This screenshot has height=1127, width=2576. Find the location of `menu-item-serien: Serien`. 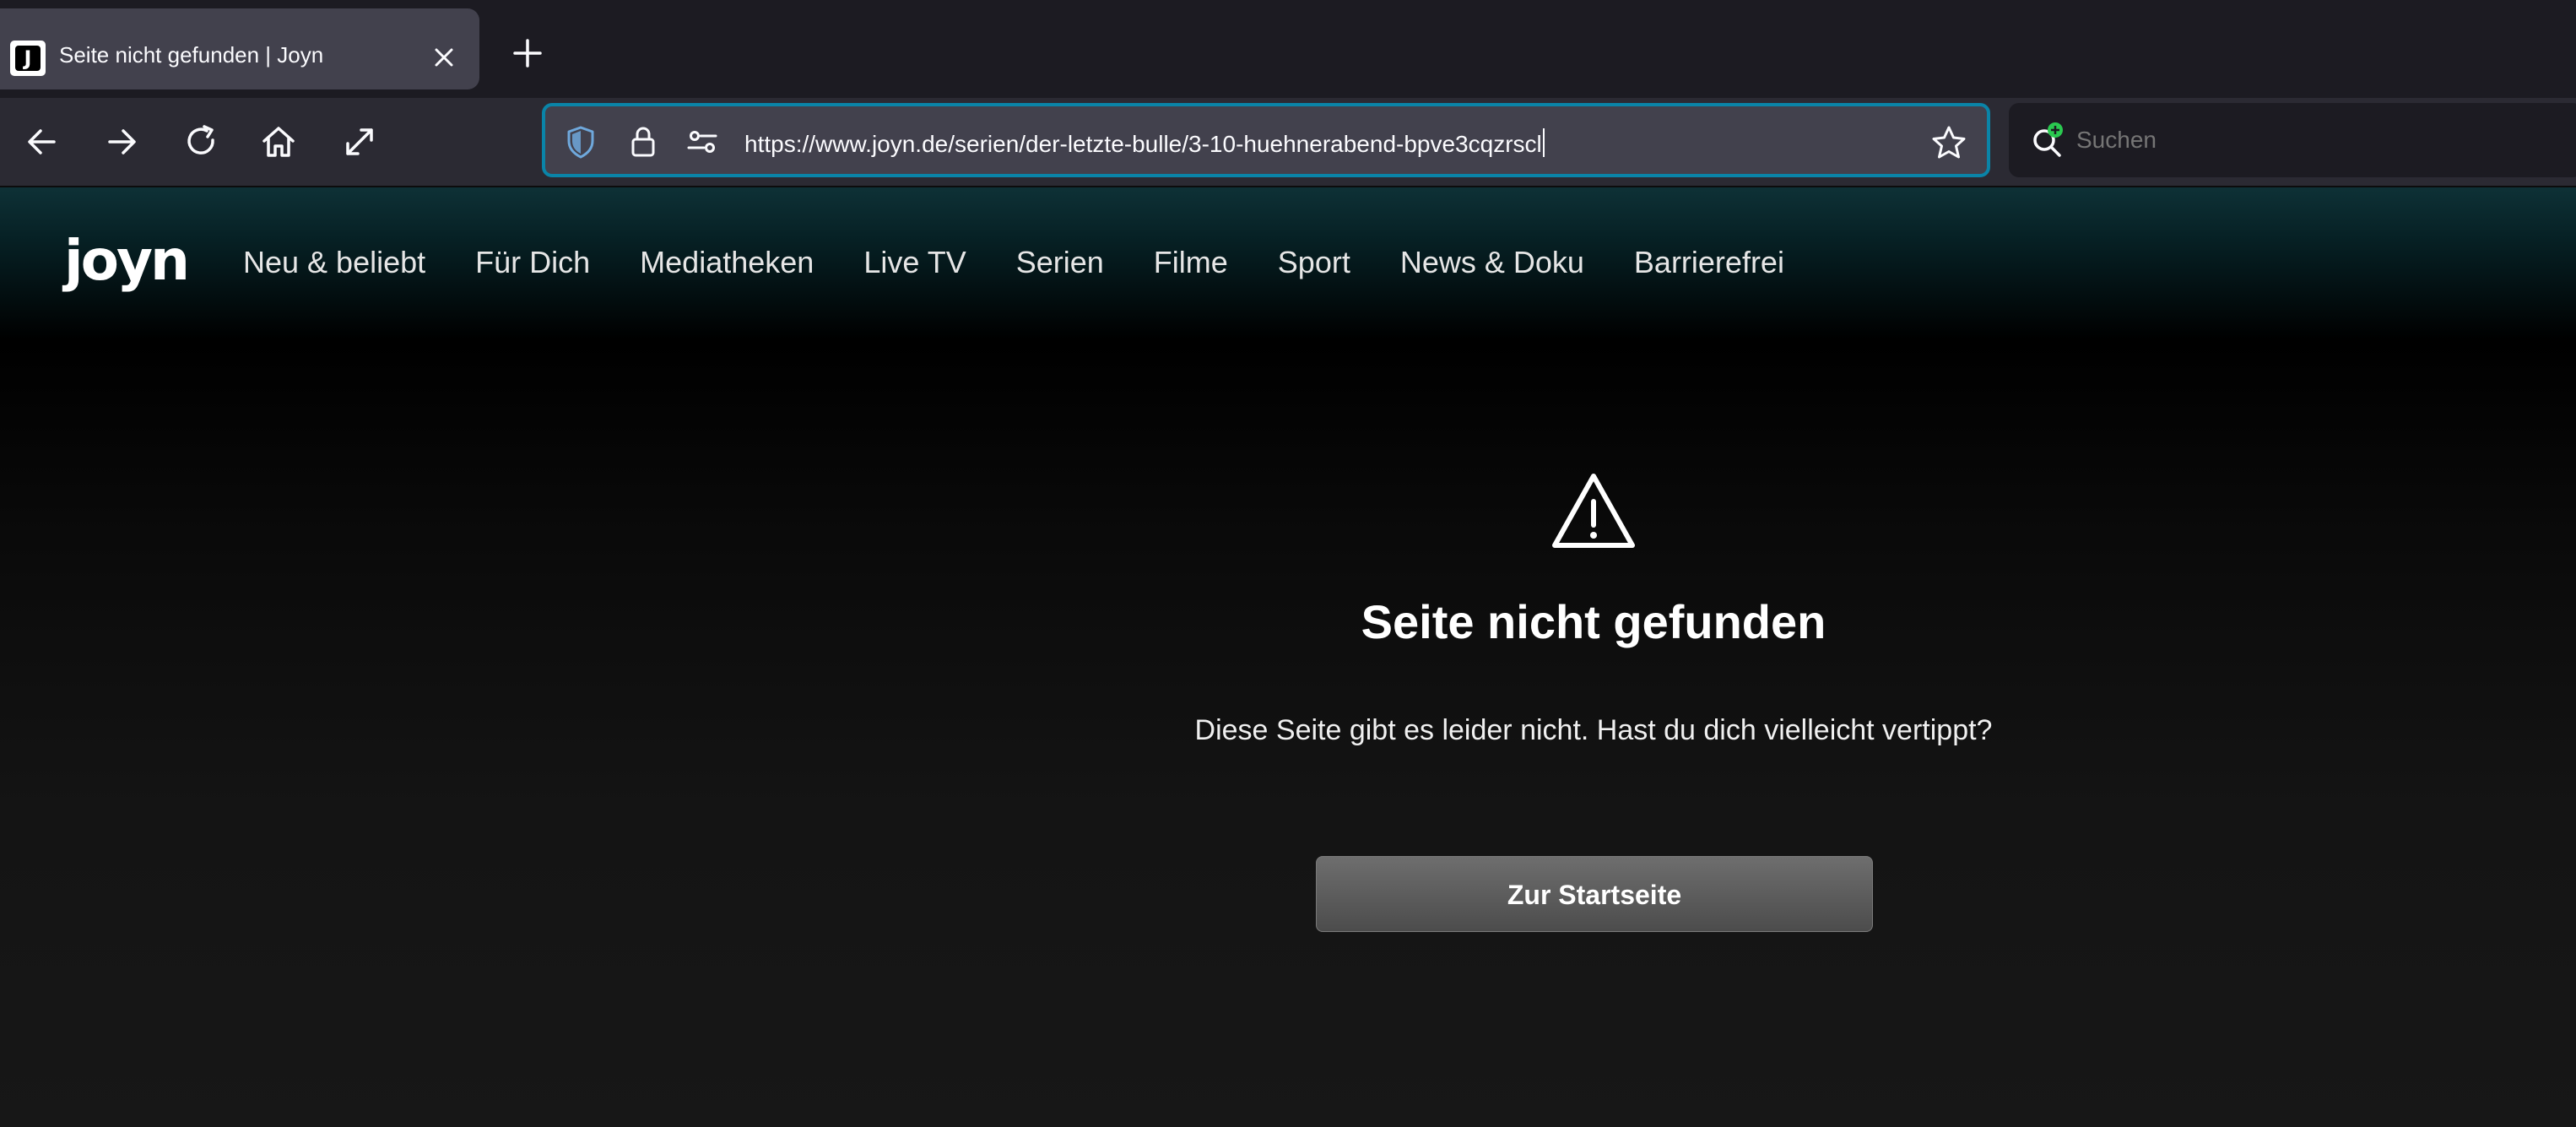

menu-item-serien: Serien is located at coordinates (1060, 262).